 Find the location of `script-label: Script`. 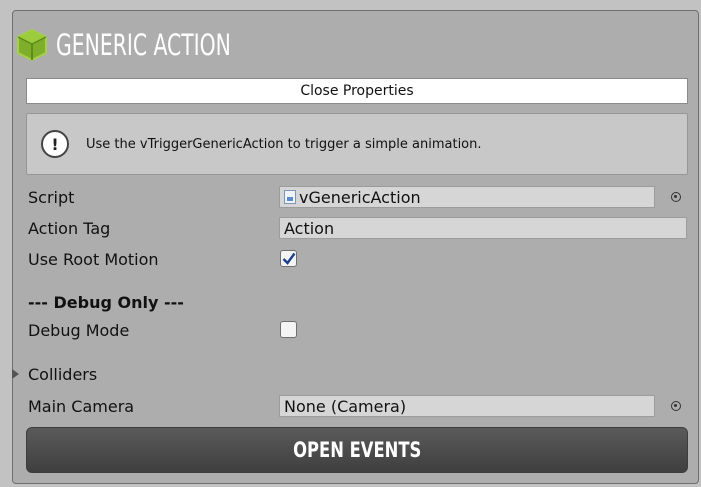

script-label: Script is located at coordinates (51, 197).